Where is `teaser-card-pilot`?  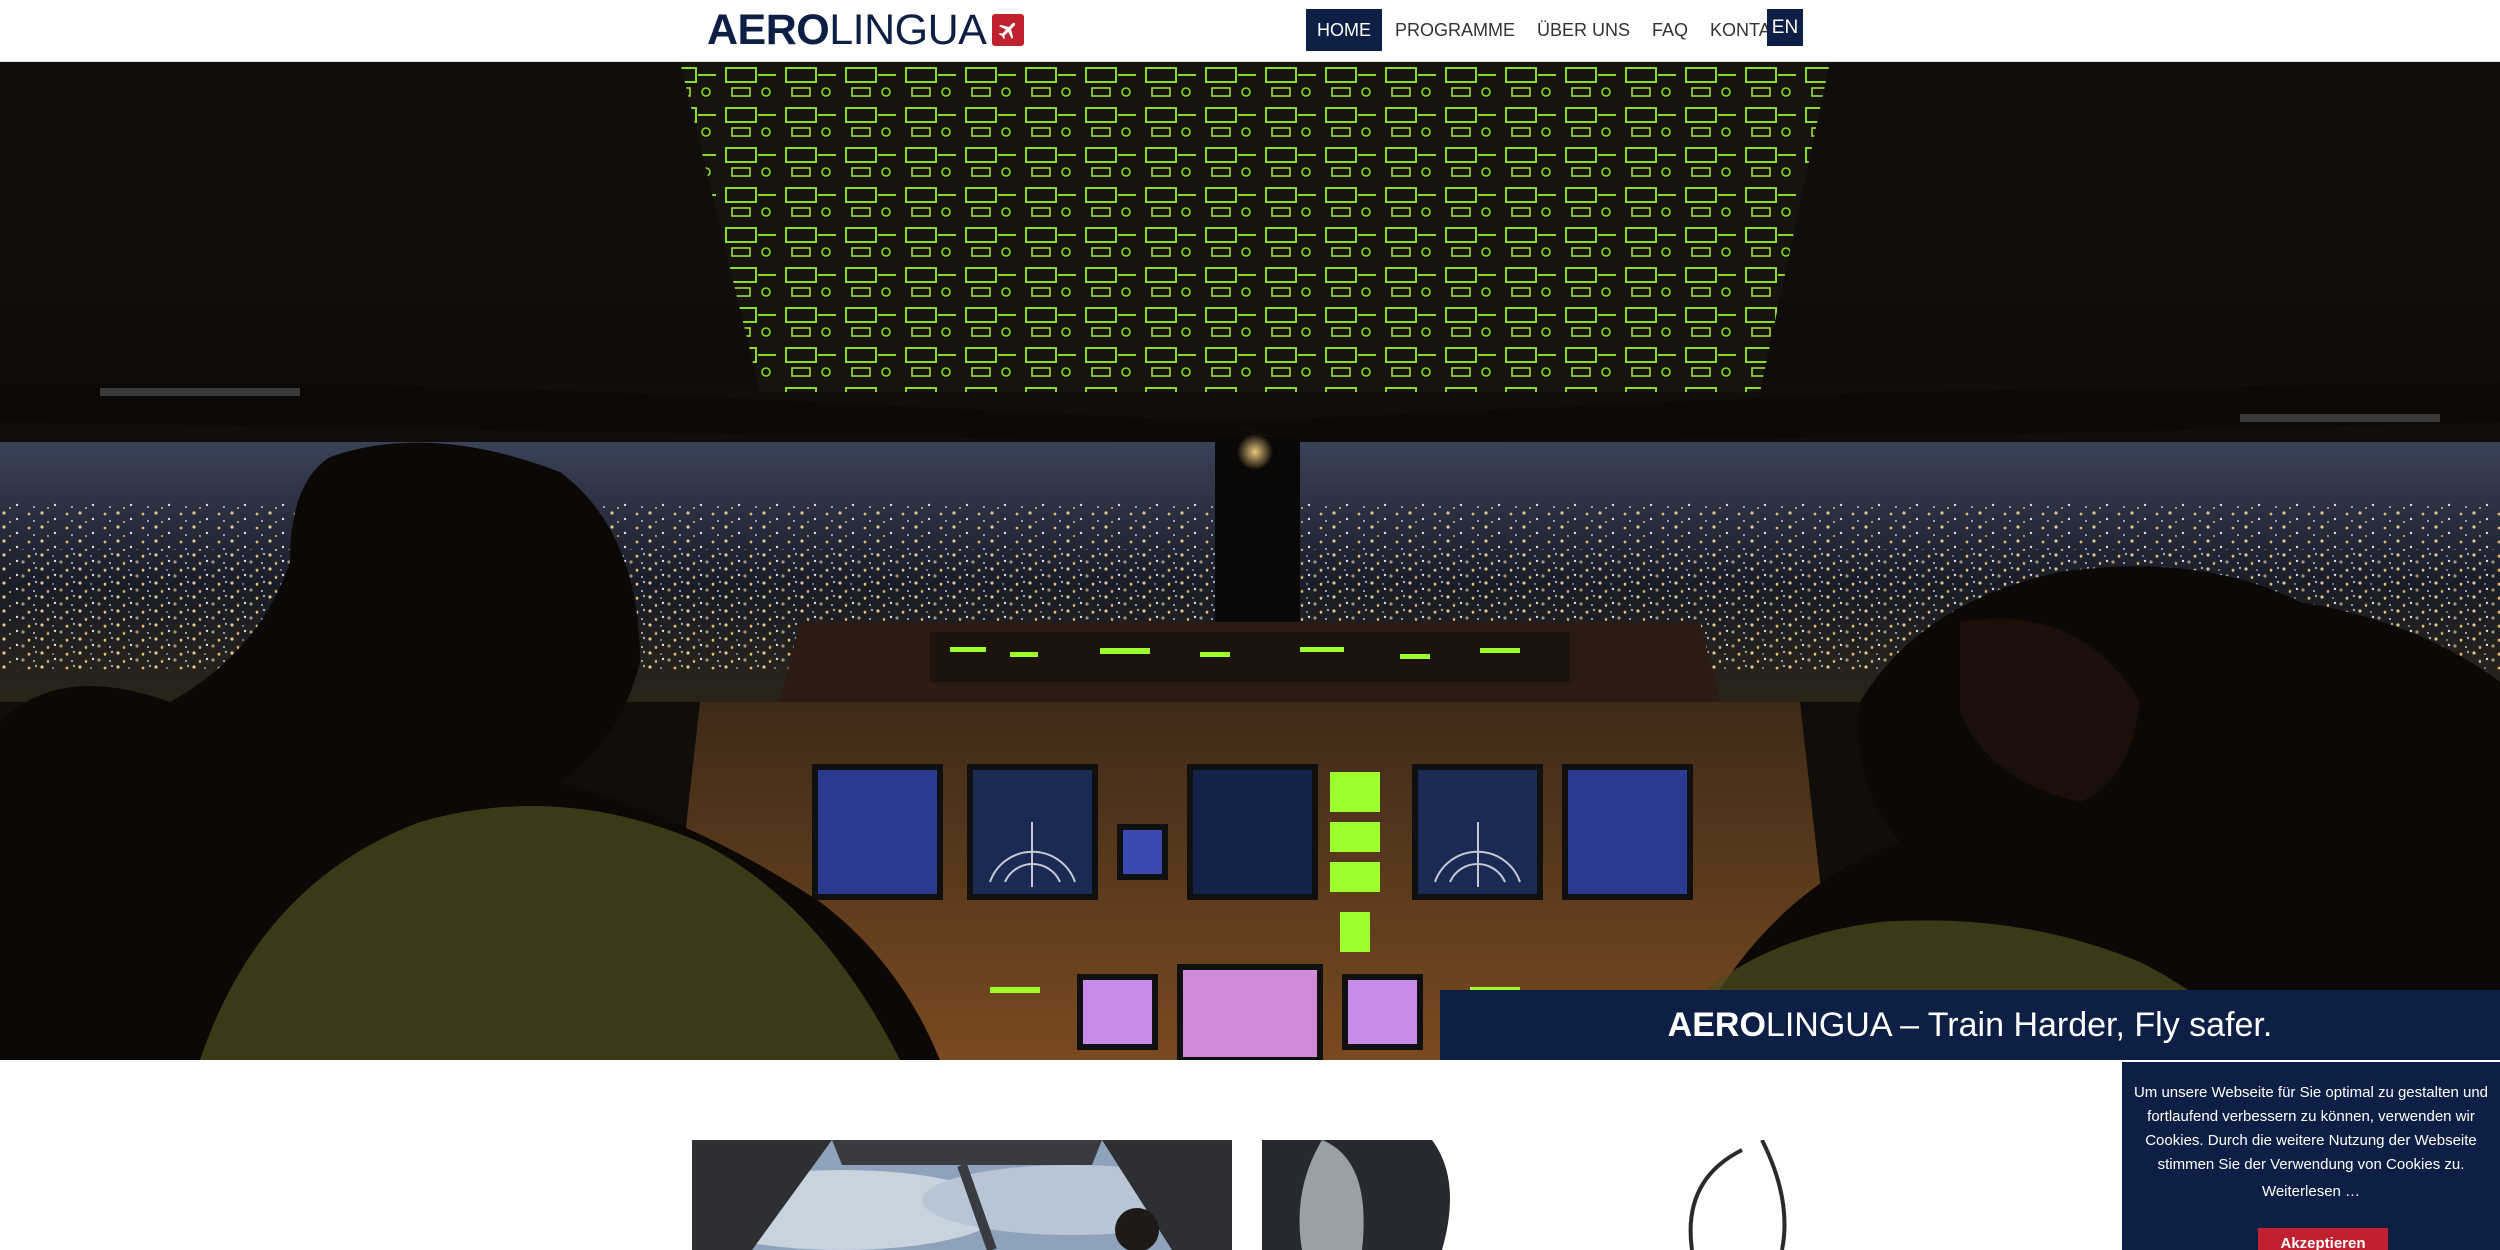
teaser-card-pilot is located at coordinates (1532, 1195).